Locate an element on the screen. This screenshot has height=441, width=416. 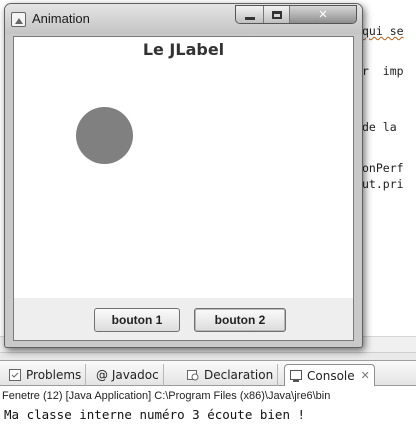
minimize-icon is located at coordinates (249, 18).